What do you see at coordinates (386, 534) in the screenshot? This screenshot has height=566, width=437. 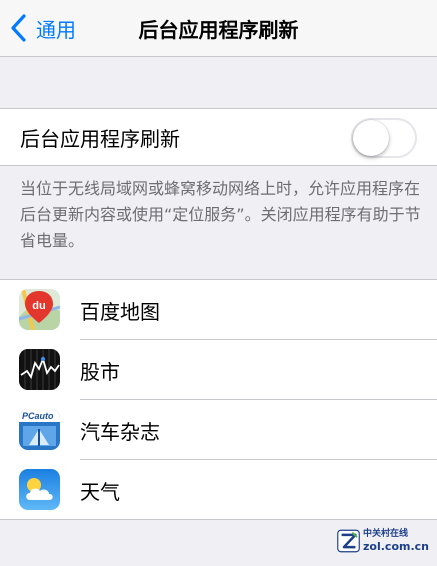 I see `watermark-cn: 中关村在线` at bounding box center [386, 534].